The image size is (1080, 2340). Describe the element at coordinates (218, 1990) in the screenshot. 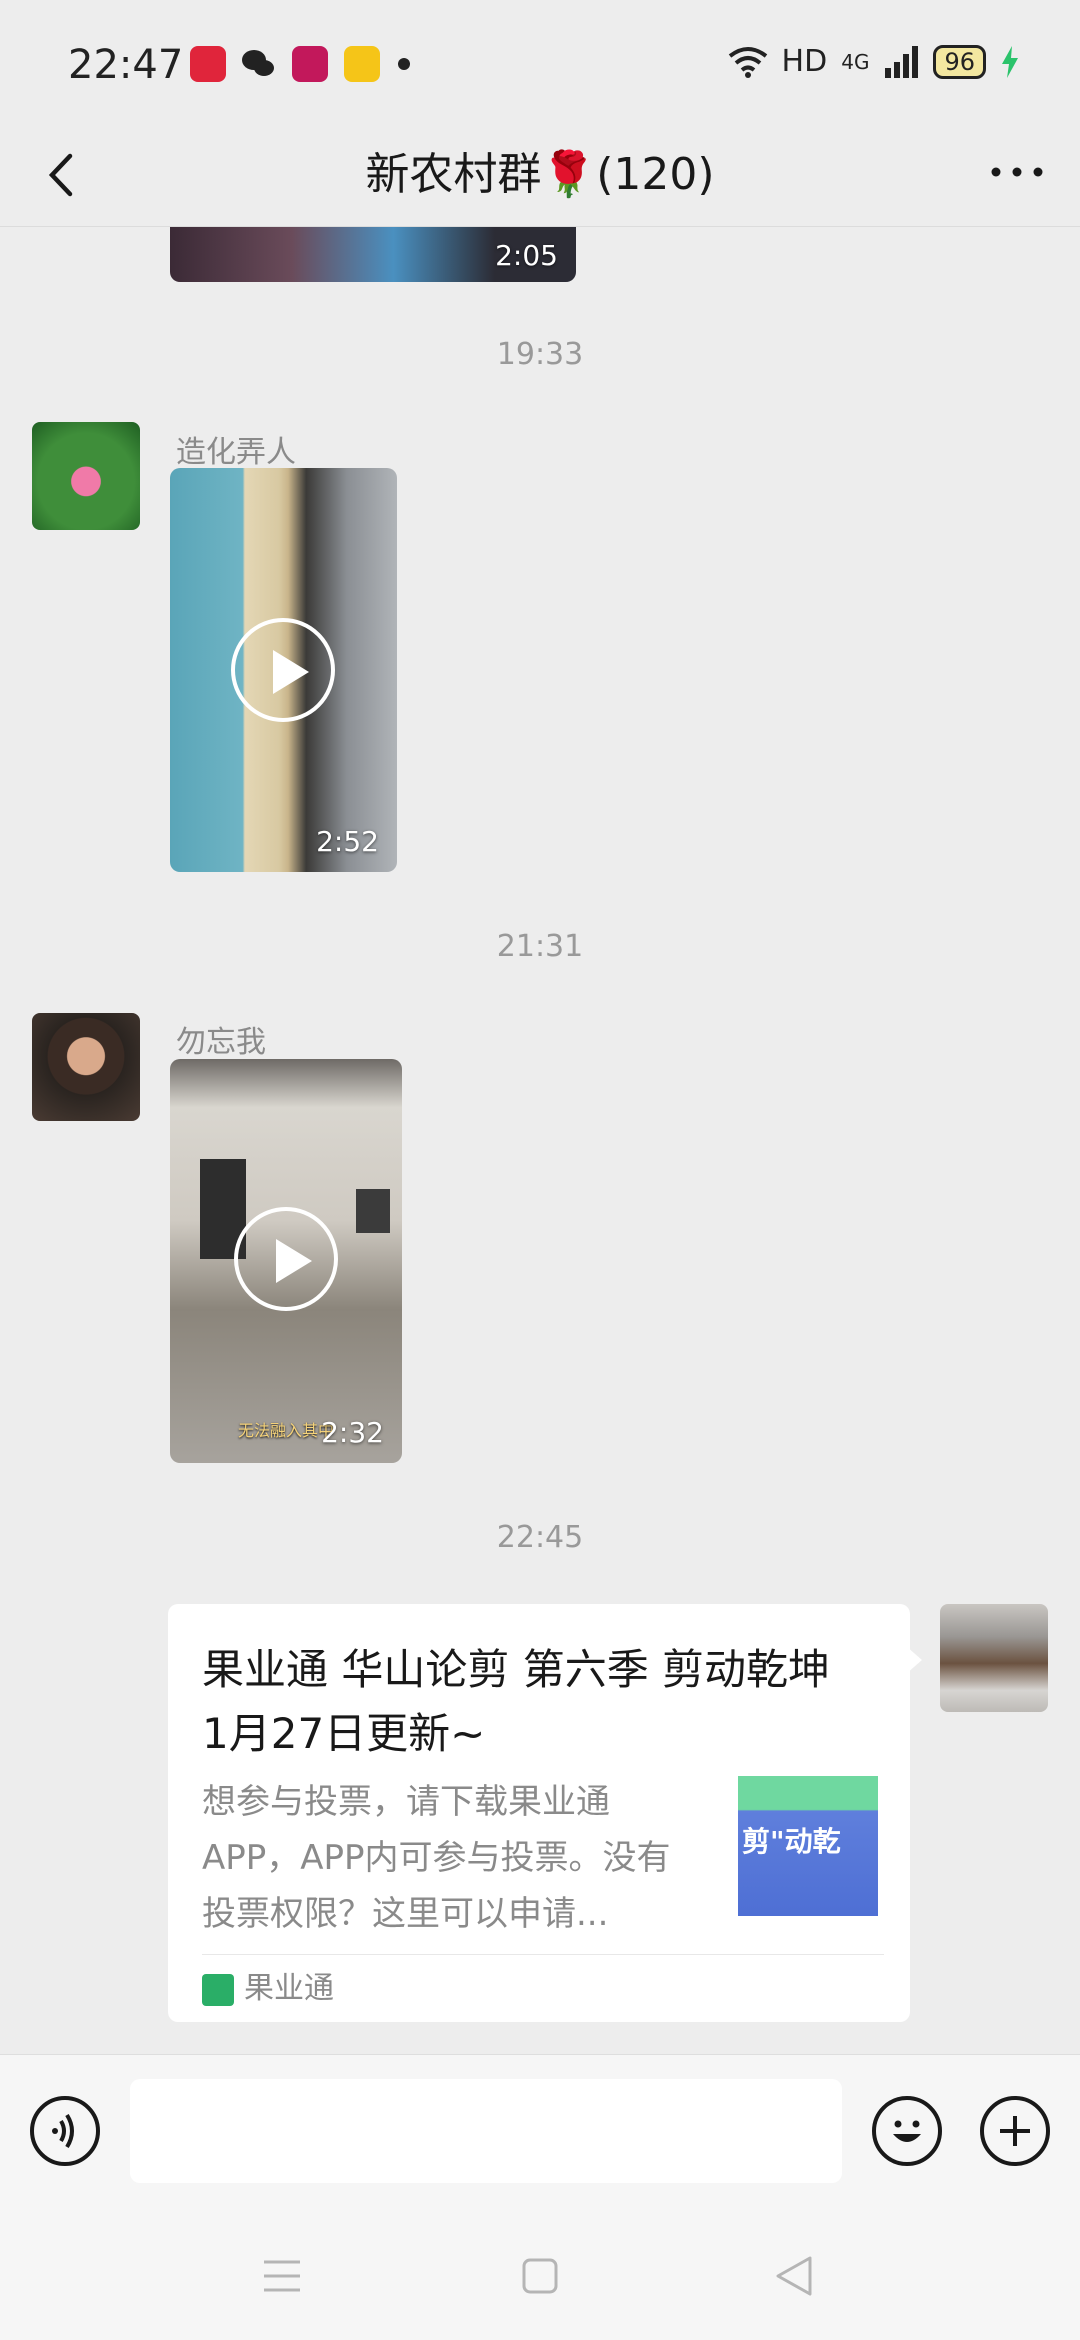

I see `source-app-icon` at that location.